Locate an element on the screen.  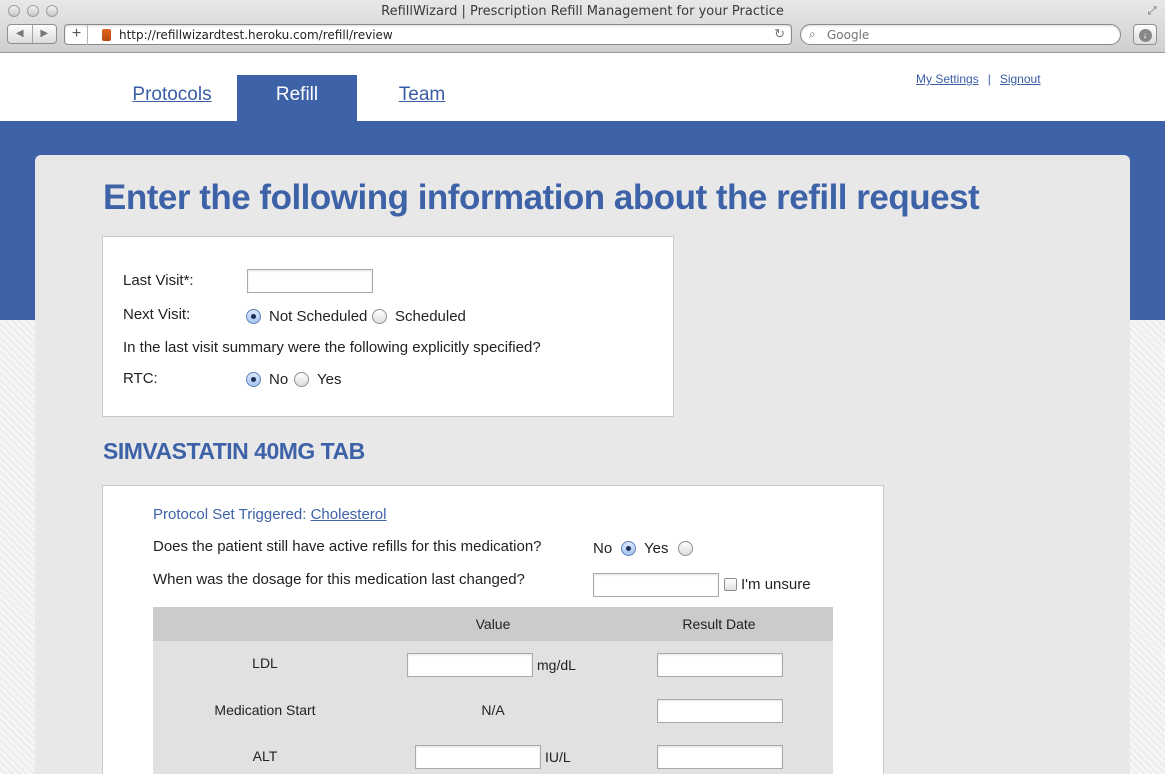
dosage-changed-field is located at coordinates (656, 585).